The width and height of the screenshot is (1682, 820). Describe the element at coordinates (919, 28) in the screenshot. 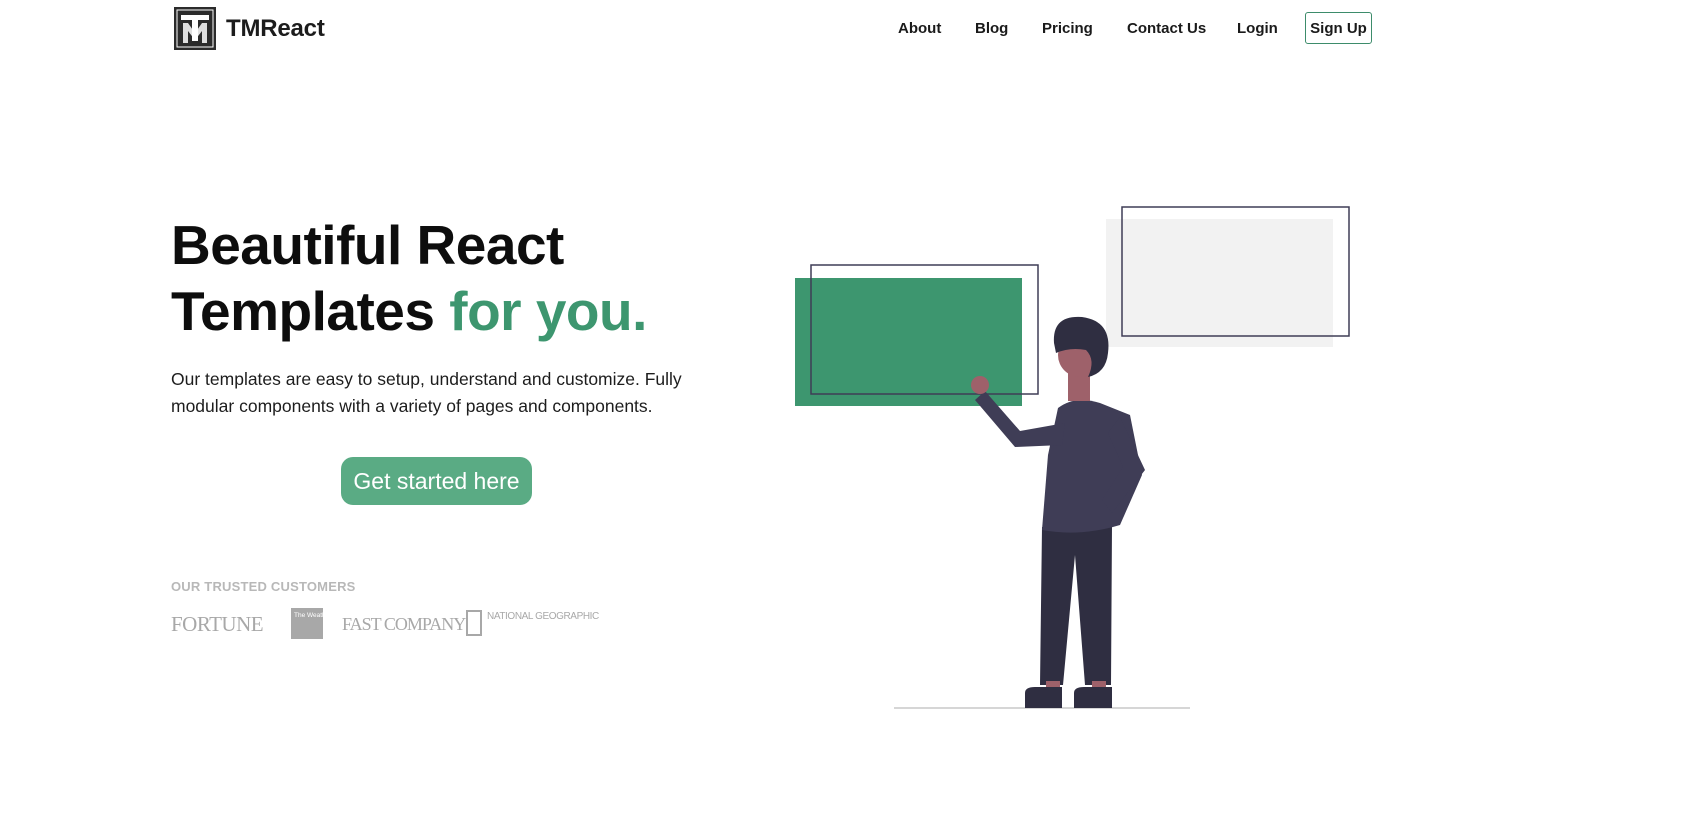

I see `nav-about: About` at that location.